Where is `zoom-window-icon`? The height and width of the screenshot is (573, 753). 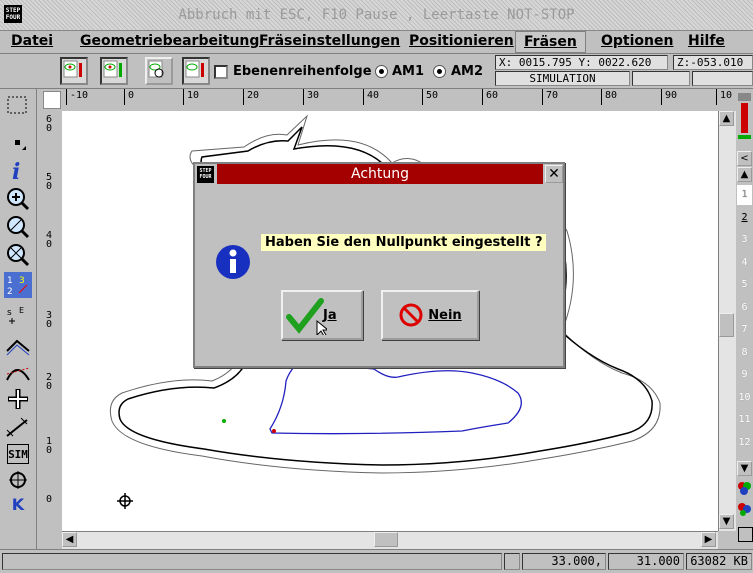 zoom-window-icon is located at coordinates (18, 227).